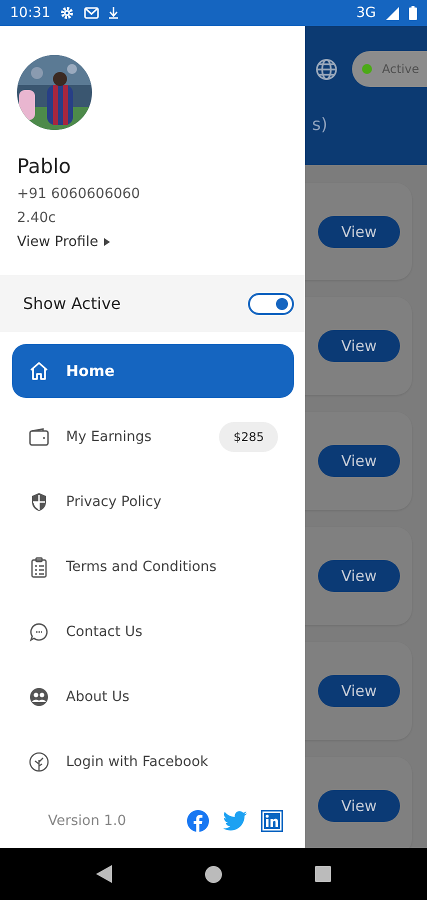  I want to click on menu-item: Contact Us, so click(153, 631).